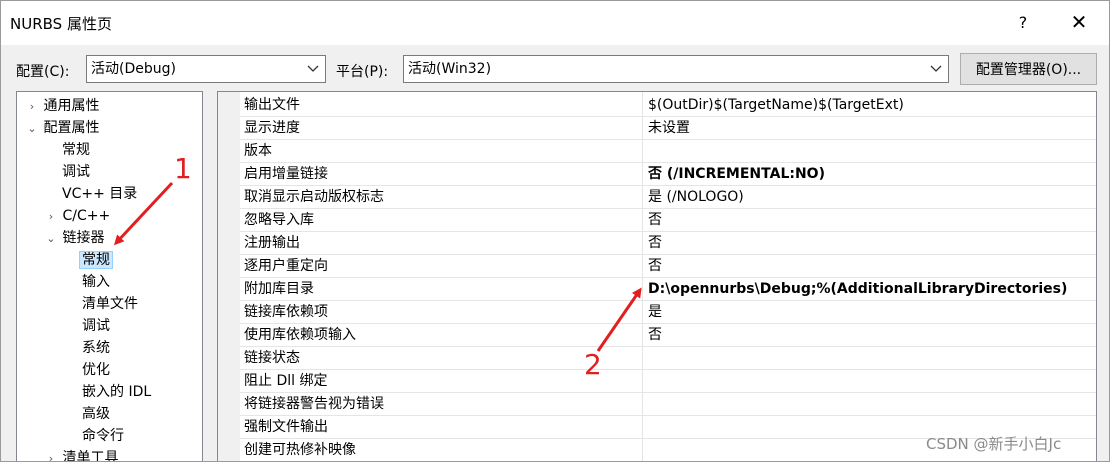 This screenshot has width=1110, height=462. Describe the element at coordinates (272, 358) in the screenshot. I see `property-name: 链接状态` at that location.